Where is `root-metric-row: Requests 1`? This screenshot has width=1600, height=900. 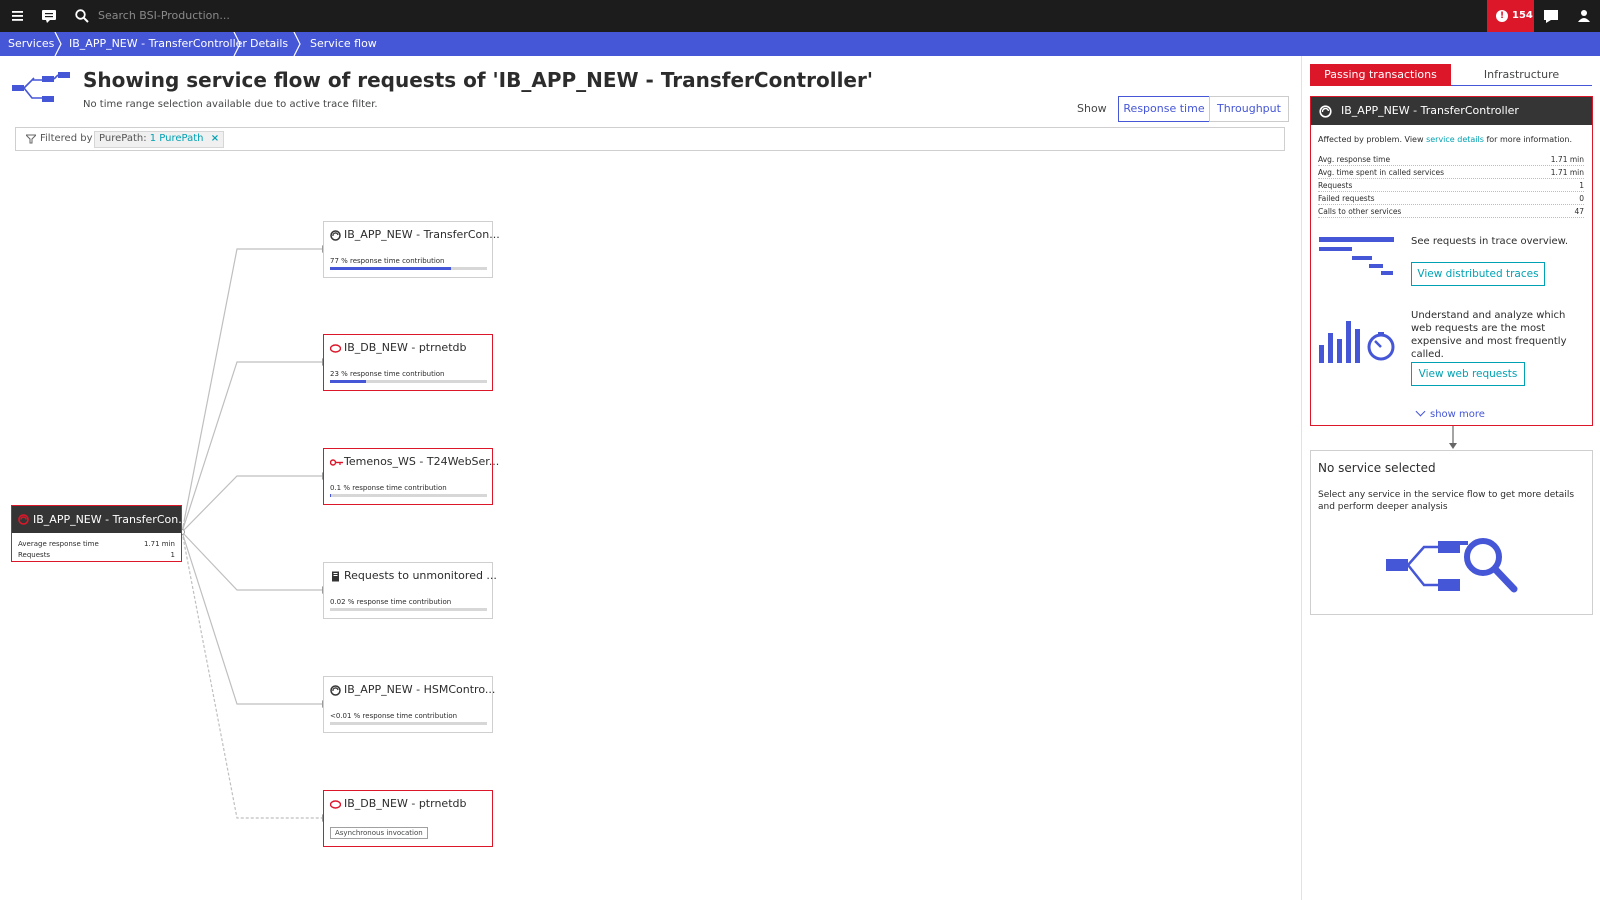 root-metric-row: Requests 1 is located at coordinates (96, 555).